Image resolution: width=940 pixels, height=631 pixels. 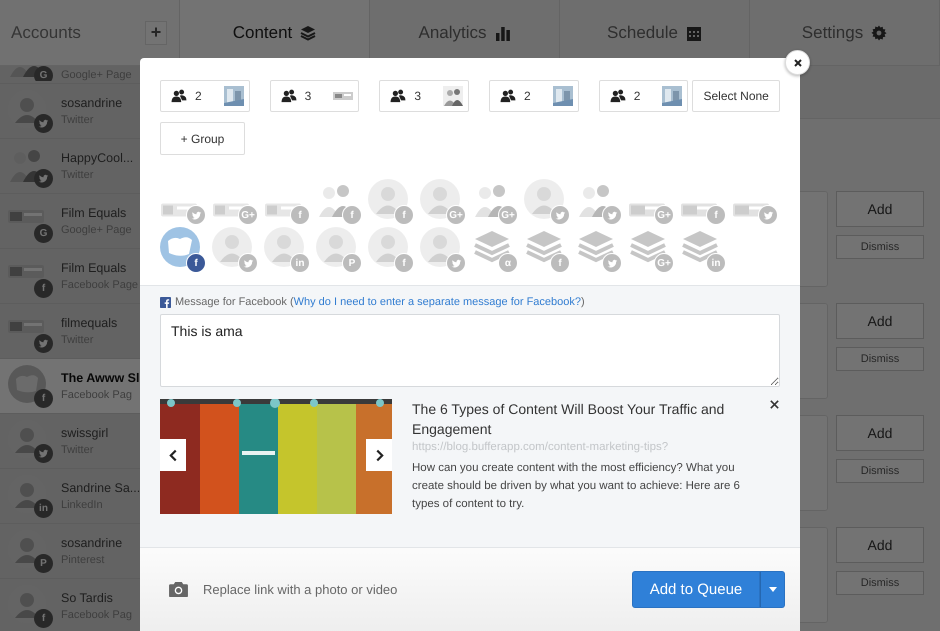 What do you see at coordinates (300, 589) in the screenshot?
I see `replace-link-option: Replace link with a photo or video` at bounding box center [300, 589].